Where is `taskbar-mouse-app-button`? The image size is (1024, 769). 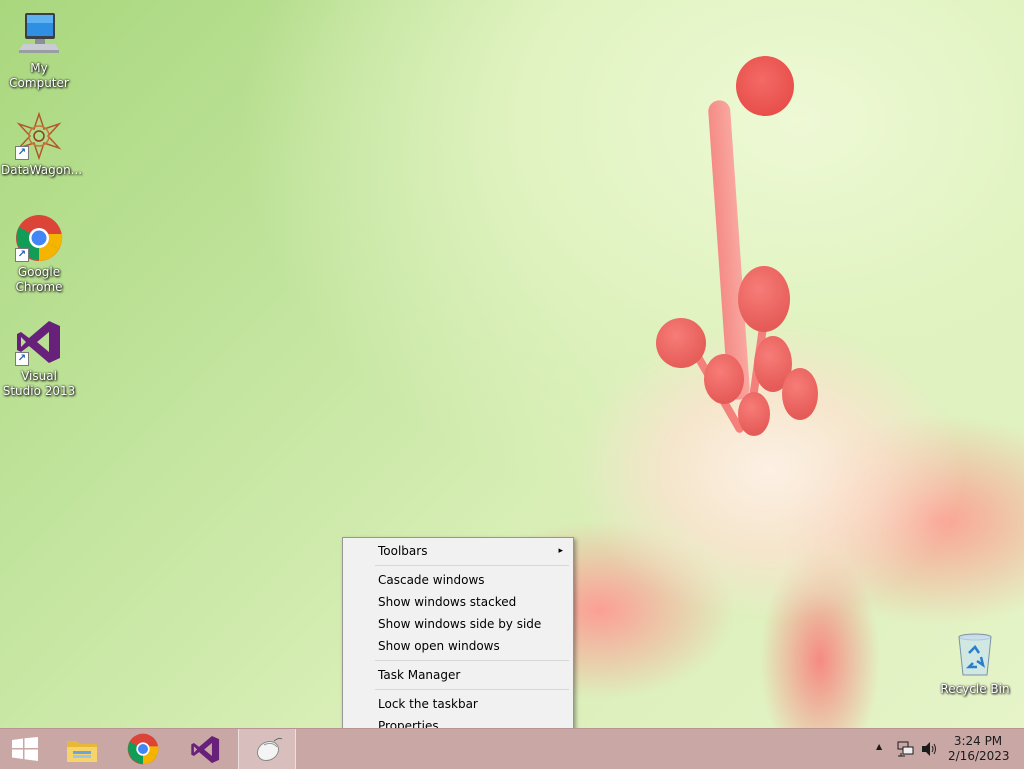 taskbar-mouse-app-button is located at coordinates (267, 749).